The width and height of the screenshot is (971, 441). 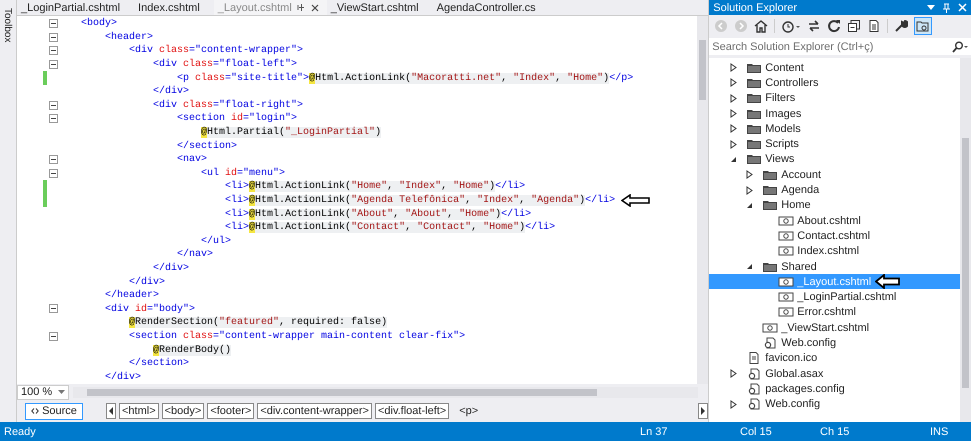 I want to click on code-line: <p class="site-title">@Html.ActionLink("Macoratti.net", "Index", "Home")</p>, so click(x=405, y=78).